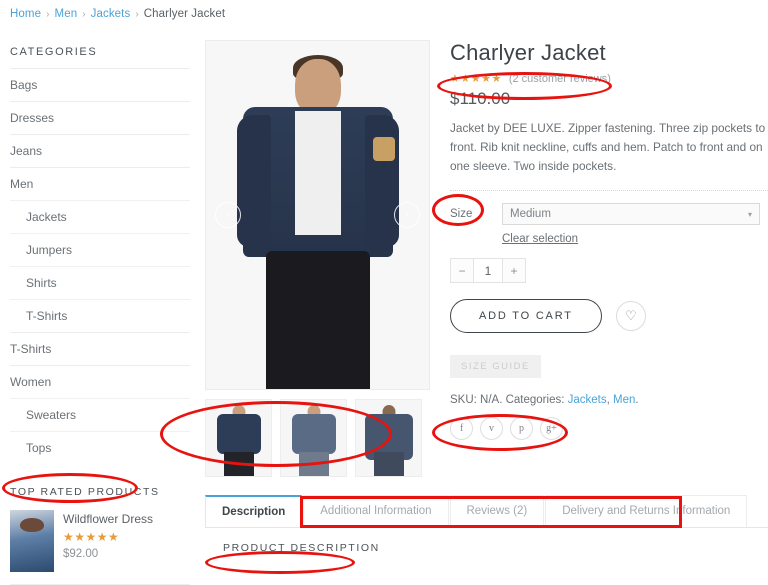 The width and height of the screenshot is (768, 585). I want to click on top-rated-info: Wildflower Dress ★★★★★ $92.00, so click(108, 541).